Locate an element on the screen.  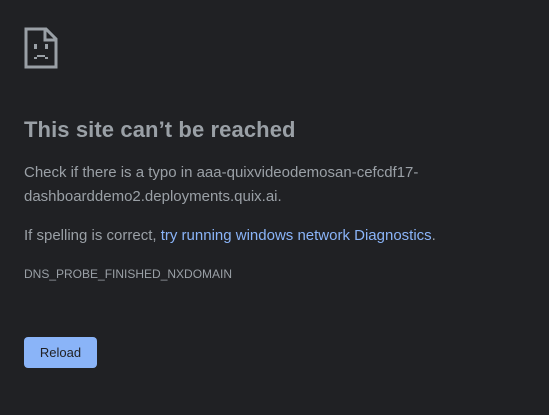
page-title: This site can’t be reached is located at coordinates (160, 129).